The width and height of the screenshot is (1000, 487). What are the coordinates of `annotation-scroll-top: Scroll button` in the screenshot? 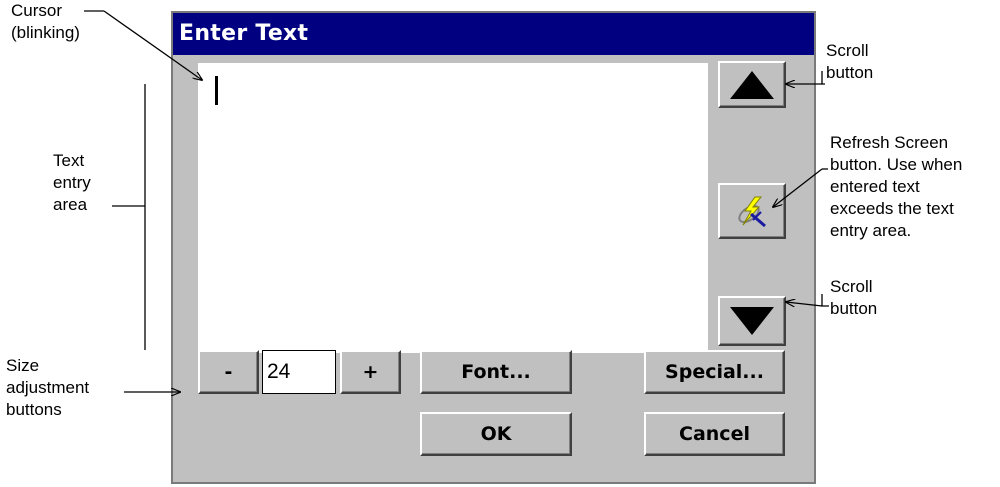 It's located at (850, 61).